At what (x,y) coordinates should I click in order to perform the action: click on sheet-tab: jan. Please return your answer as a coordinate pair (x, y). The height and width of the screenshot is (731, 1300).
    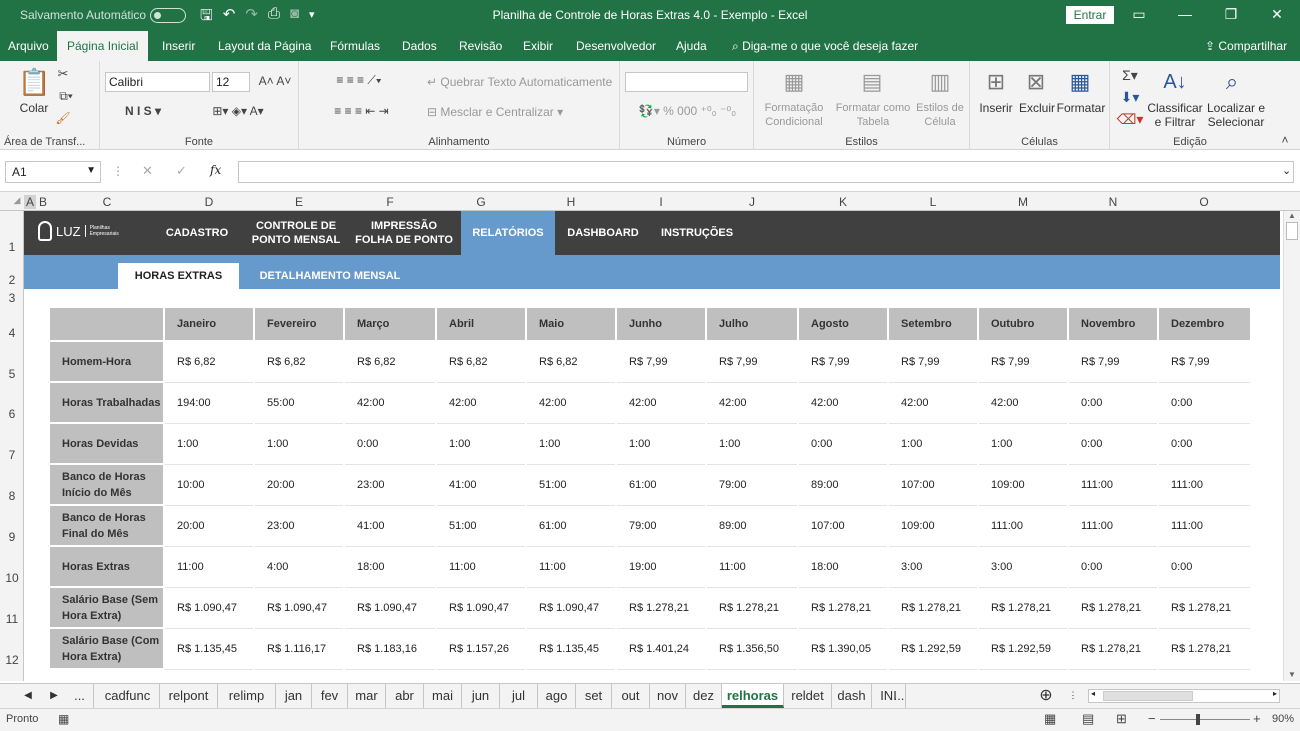
    Looking at the image, I should click on (294, 696).